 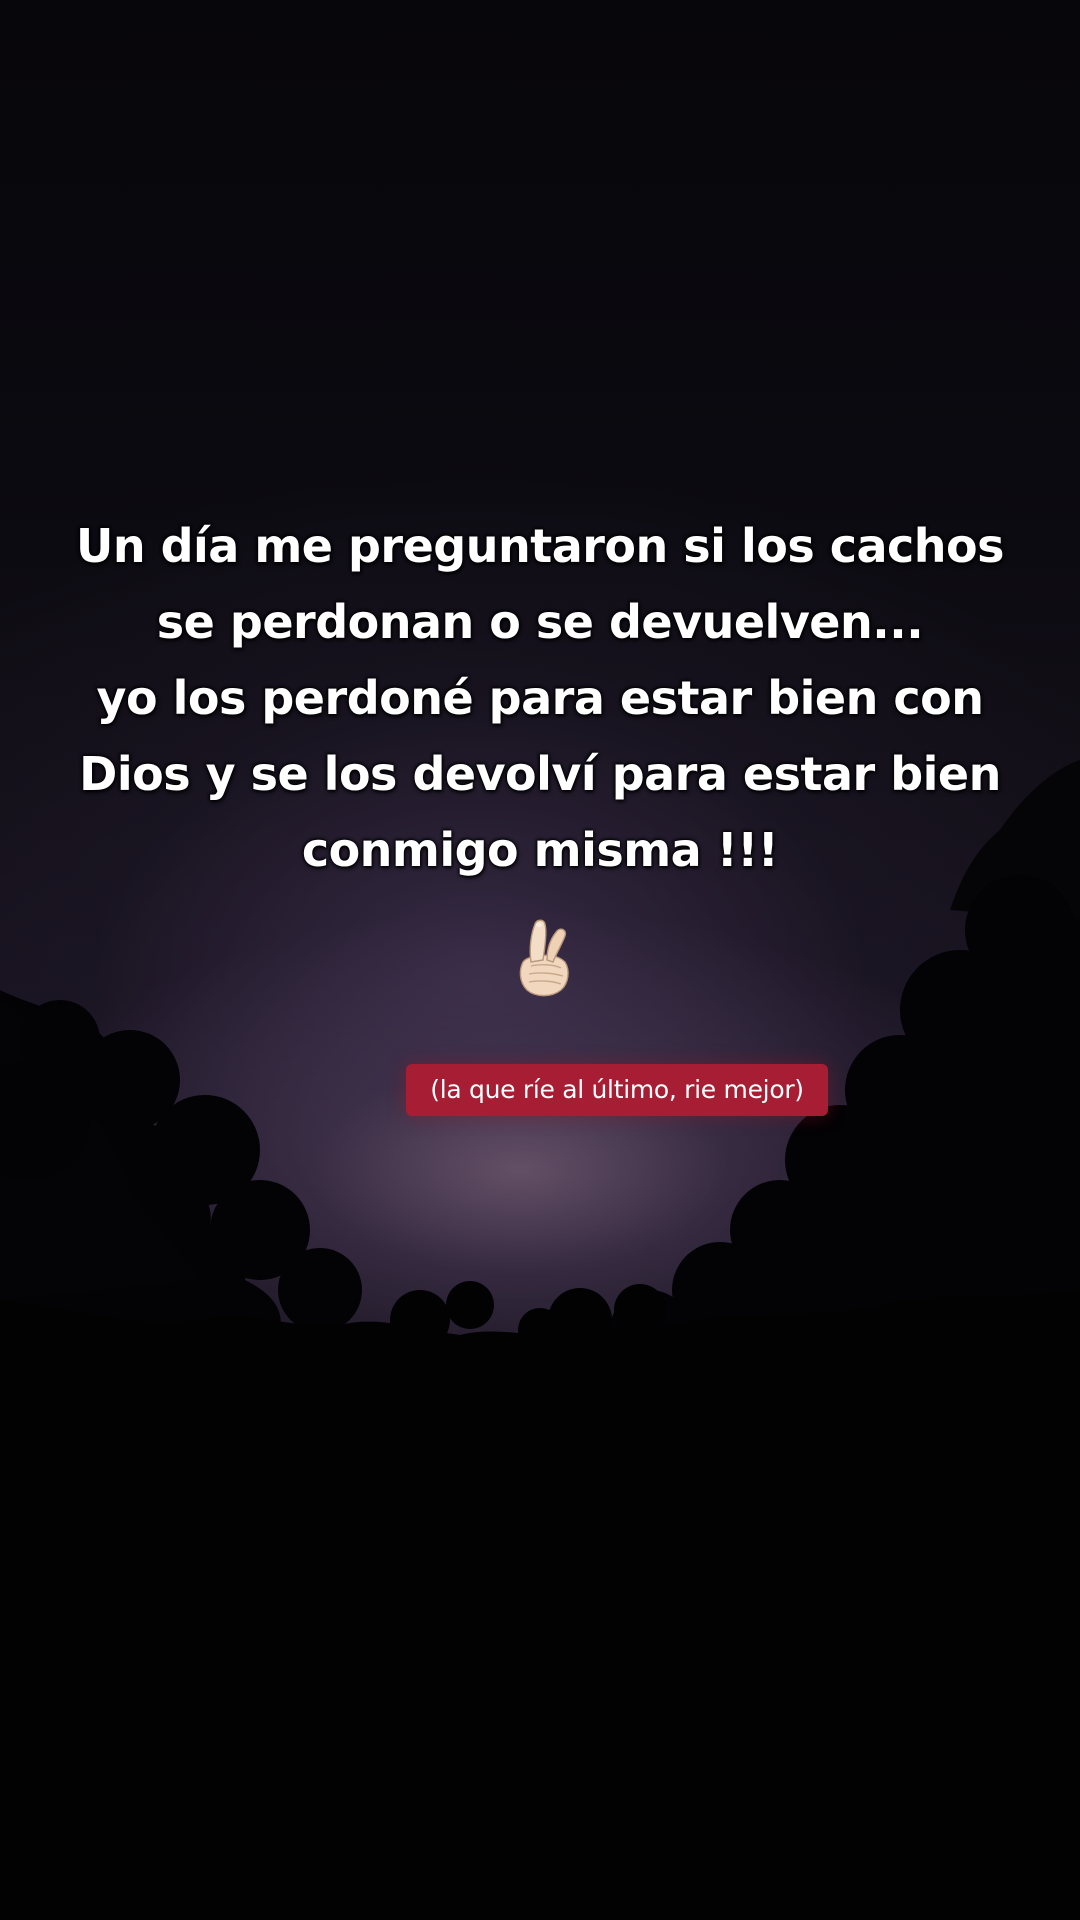 I want to click on quote-line: yo los perdoné para estar bien con, so click(x=540, y=698).